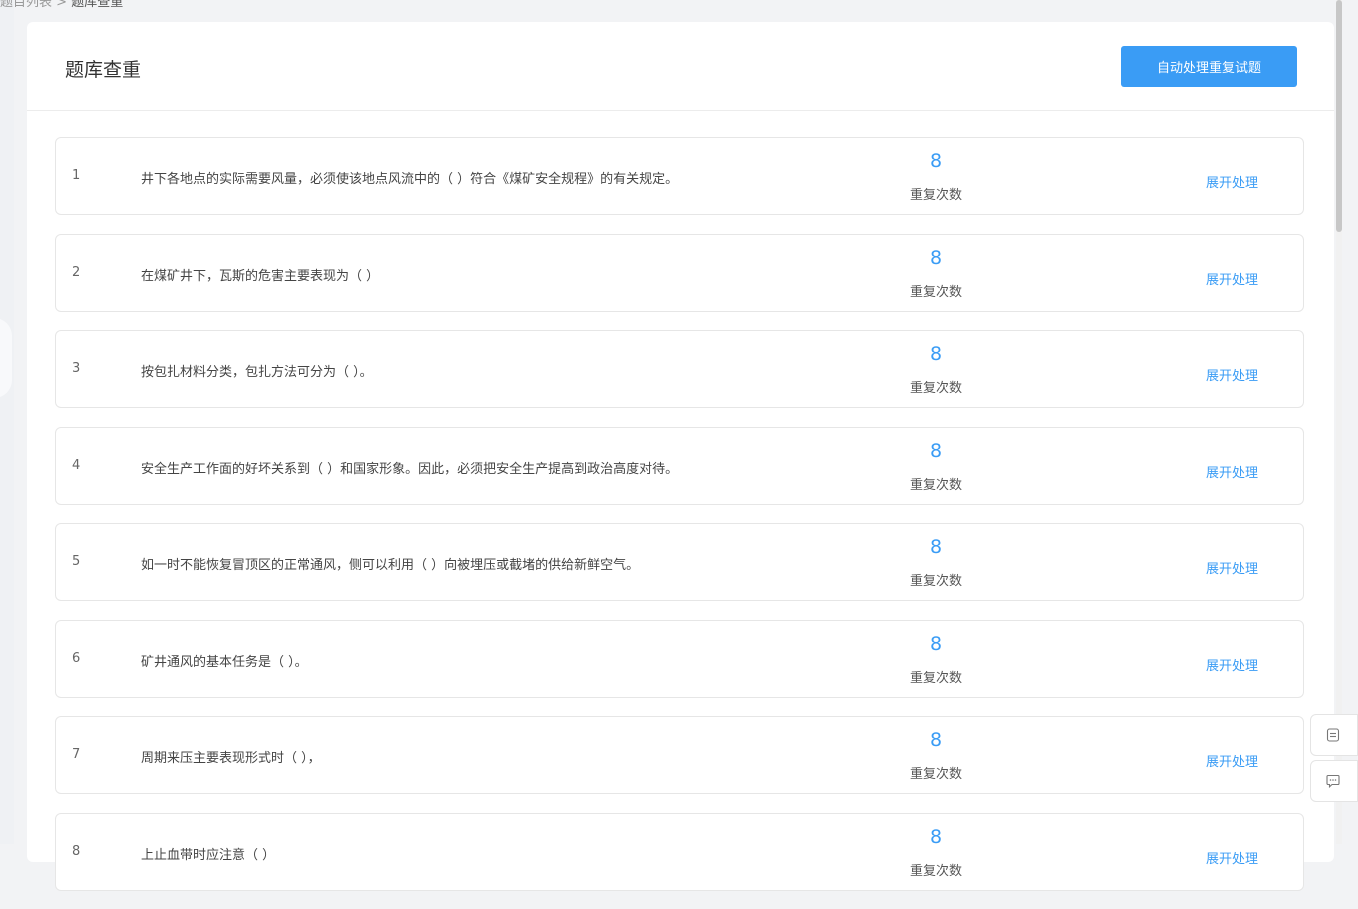 The width and height of the screenshot is (1358, 909). I want to click on chat-icon, so click(1333, 781).